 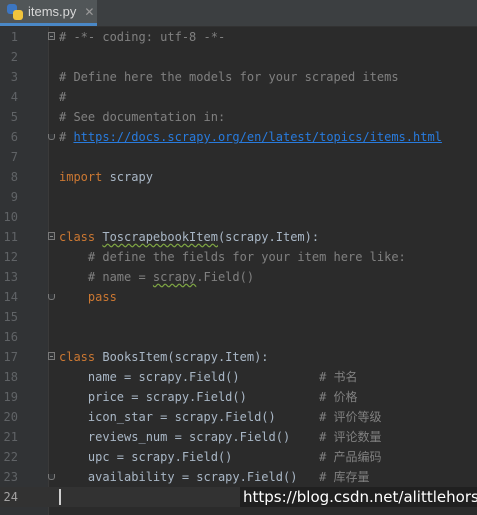 What do you see at coordinates (14, 197) in the screenshot?
I see `line-number: 9` at bounding box center [14, 197].